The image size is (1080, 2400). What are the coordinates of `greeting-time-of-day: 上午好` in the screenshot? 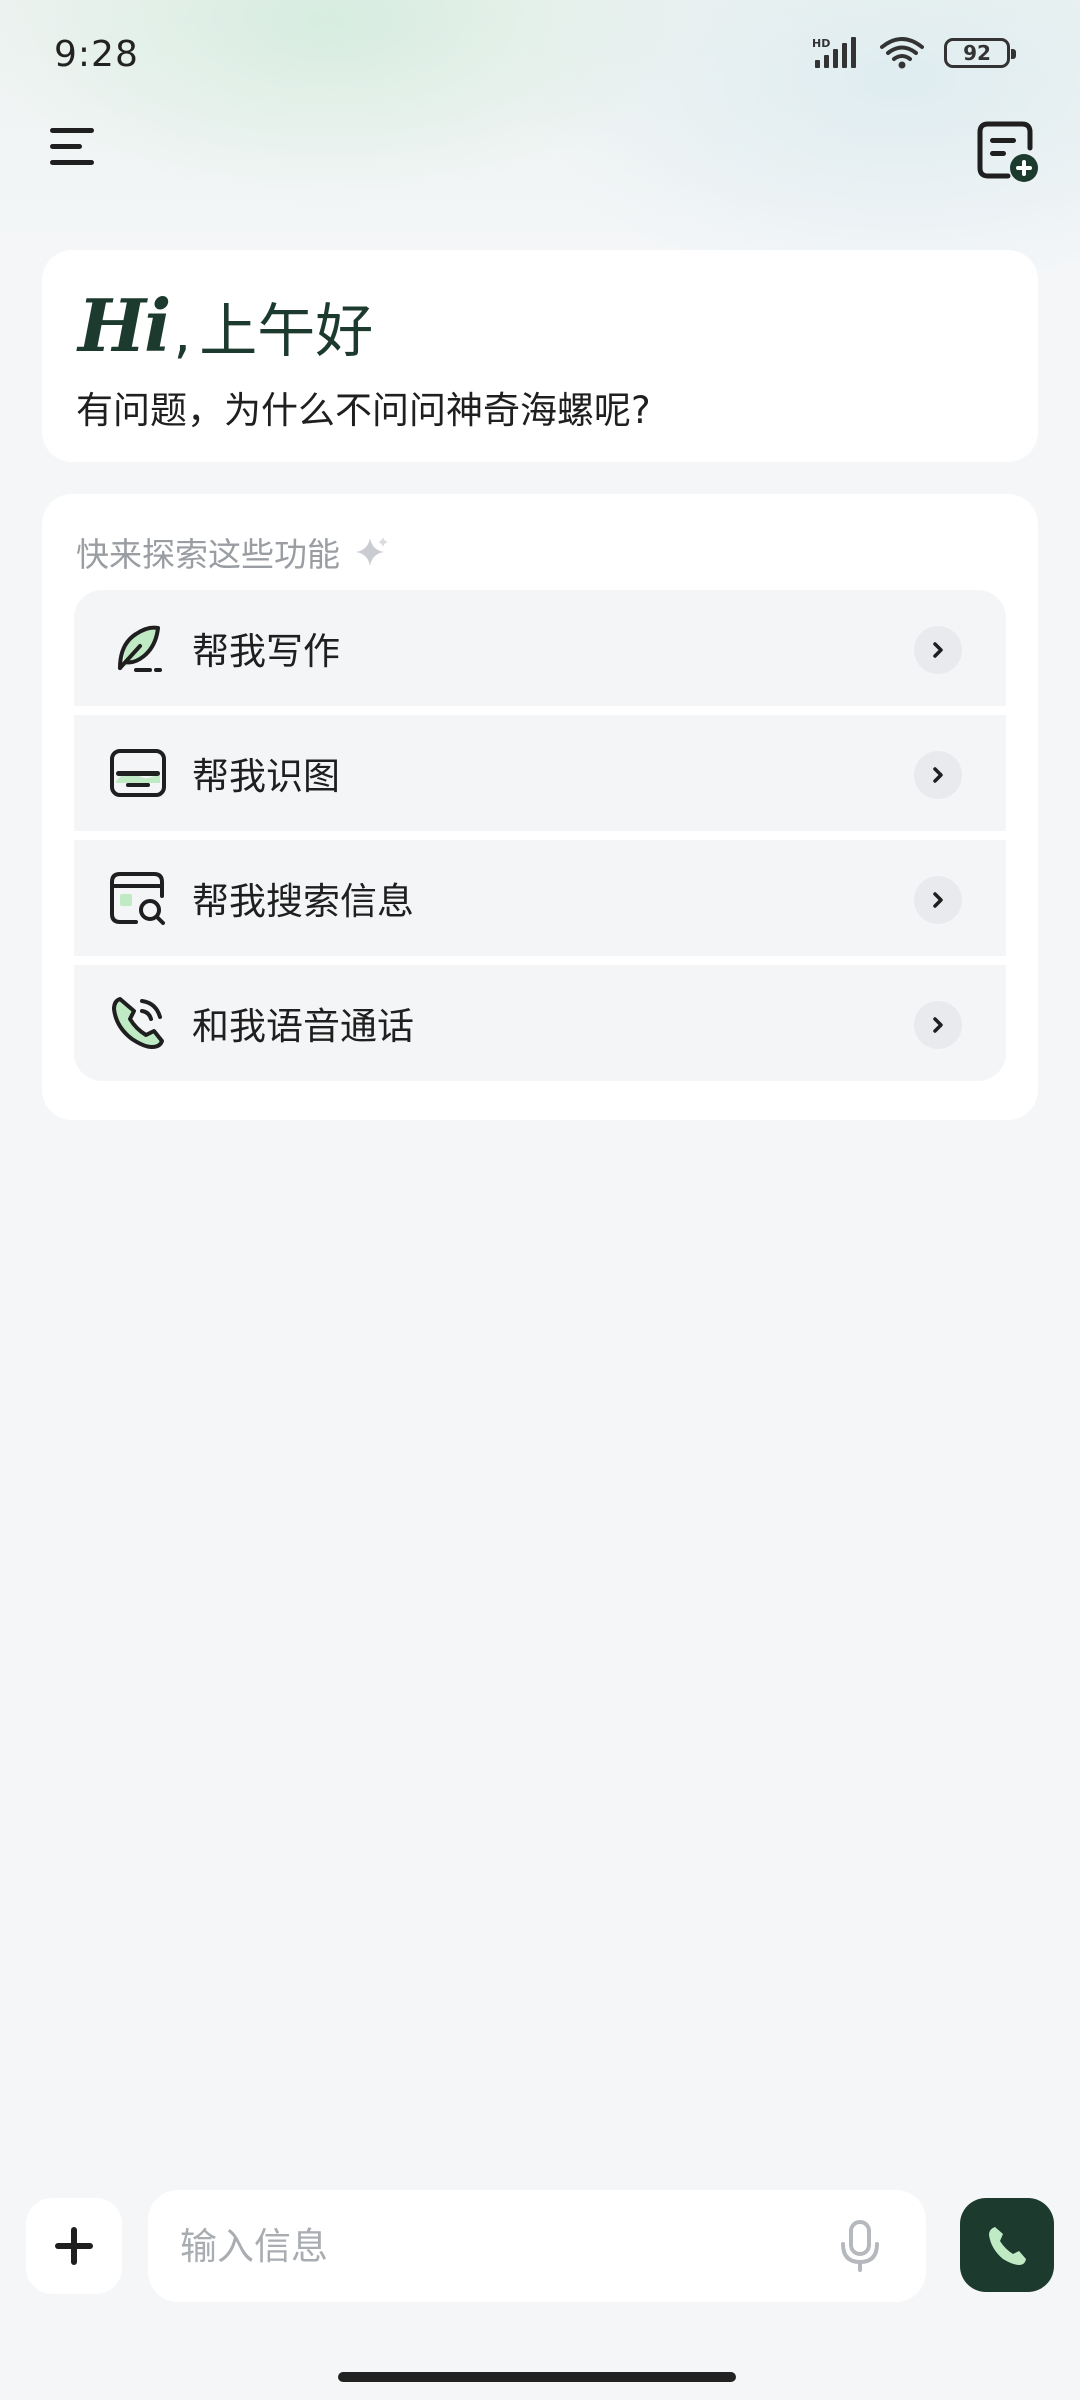 It's located at (286, 331).